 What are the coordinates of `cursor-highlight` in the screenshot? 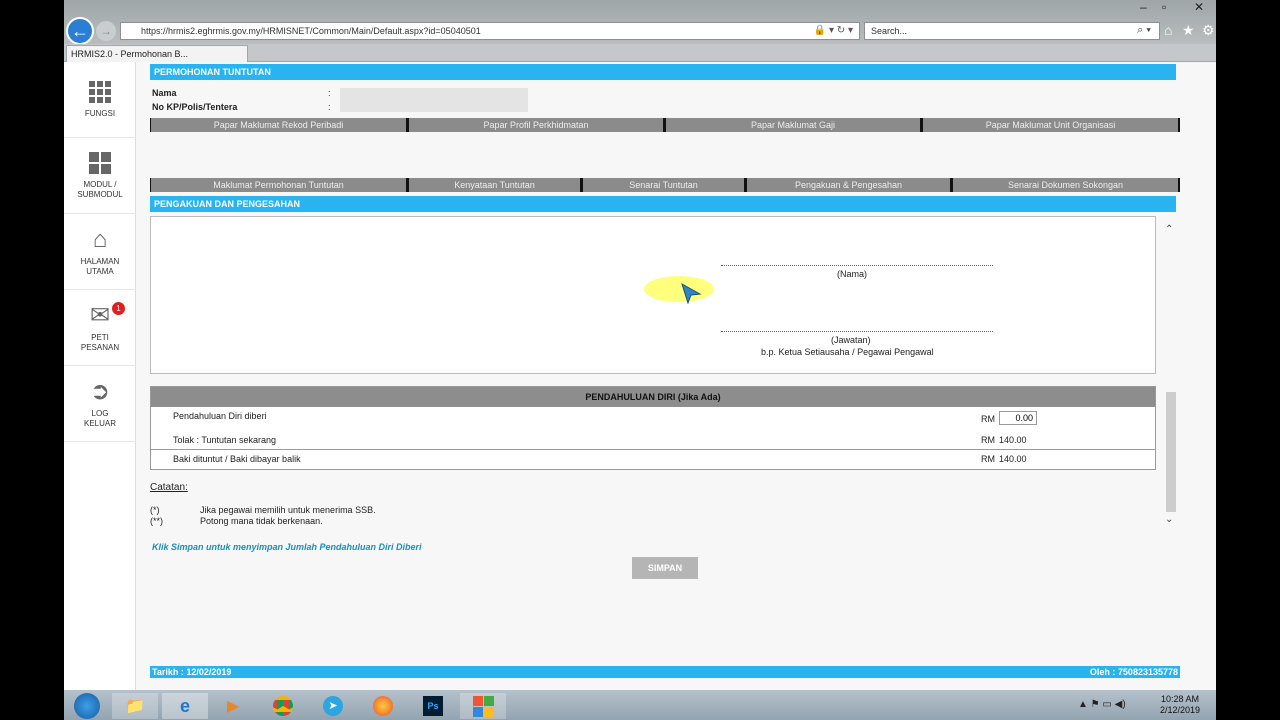 It's located at (679, 289).